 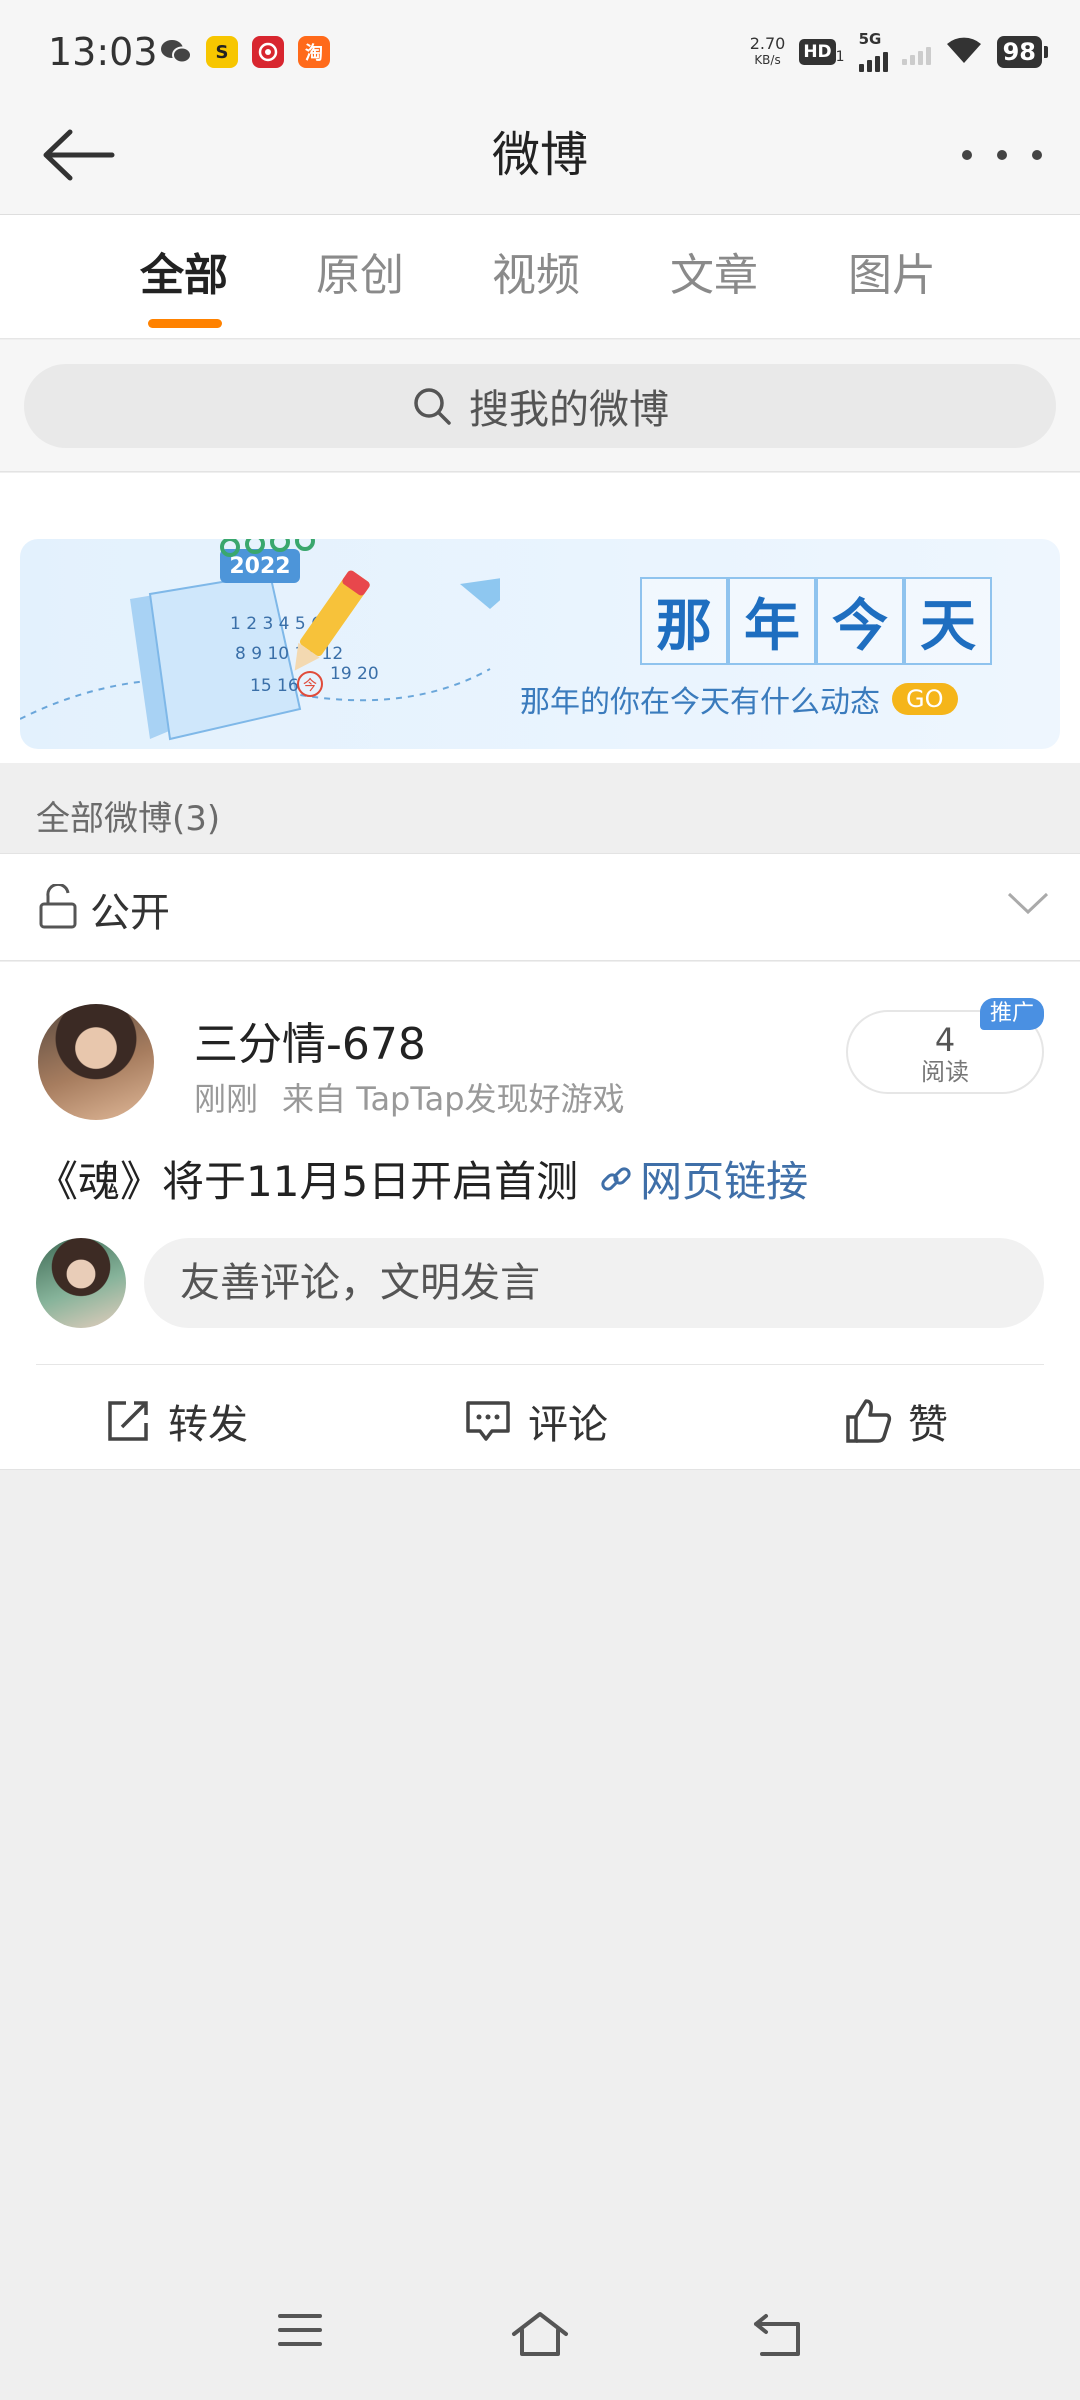 I want to click on signal-5g-icon: 5G, so click(x=873, y=51).